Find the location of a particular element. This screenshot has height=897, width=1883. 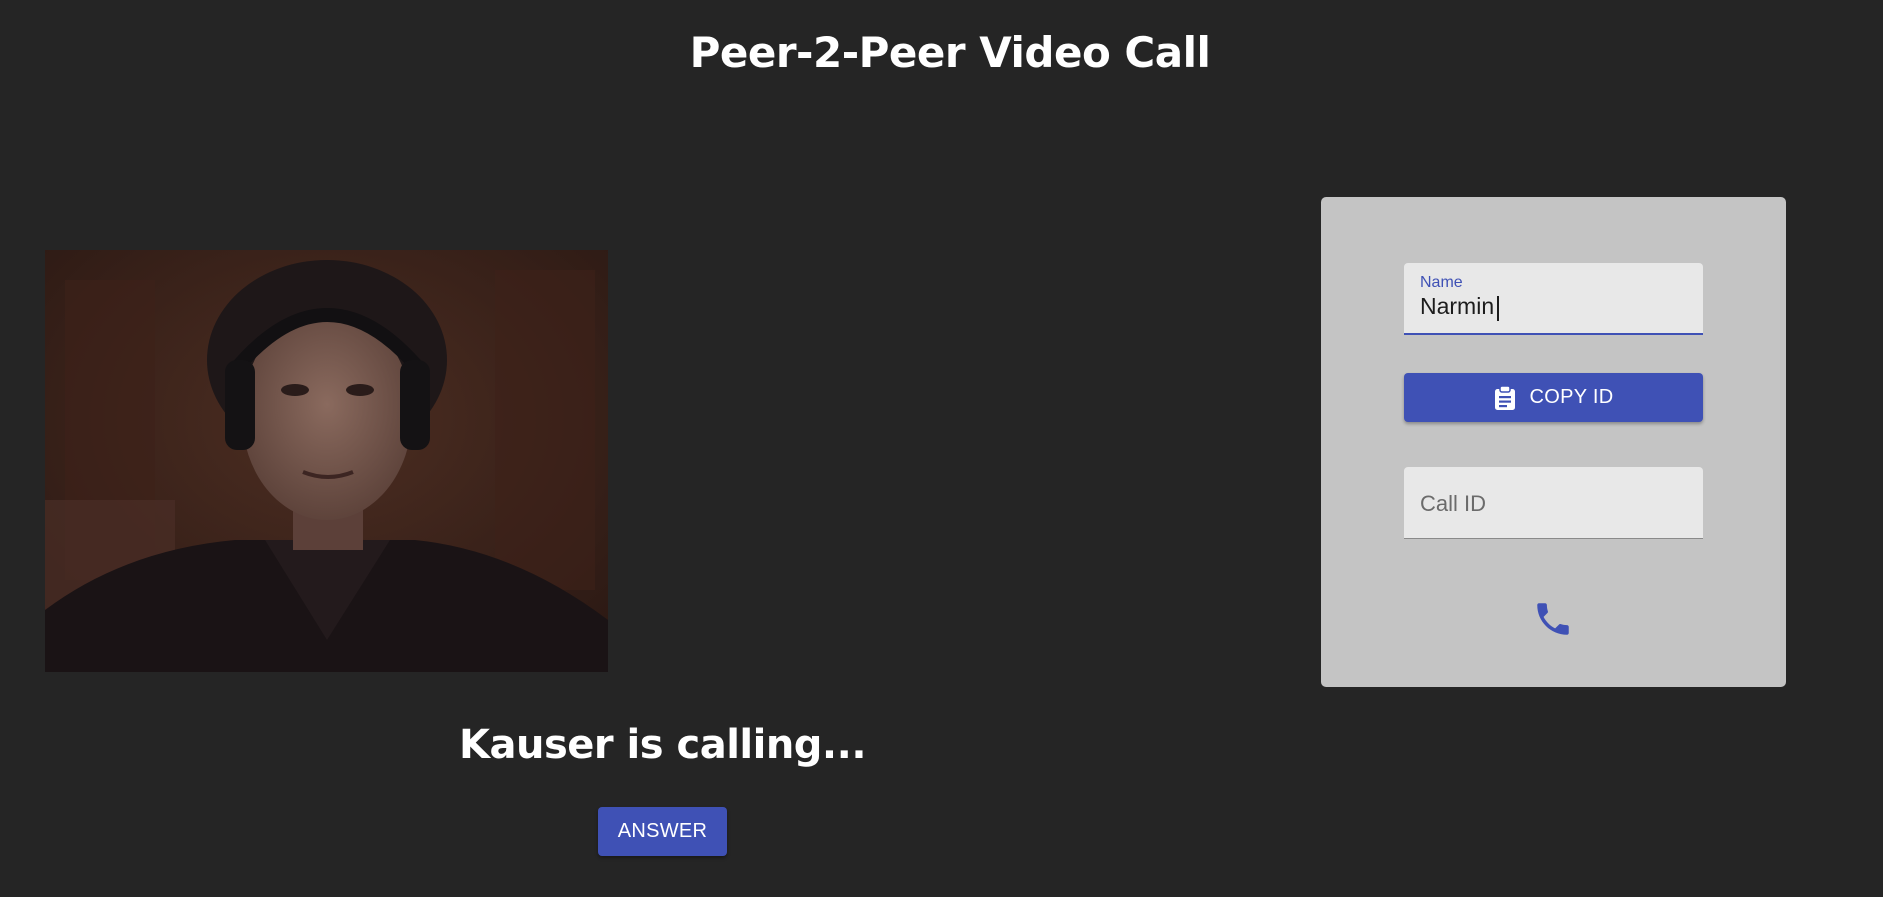

clipboard-icon is located at coordinates (1505, 397).